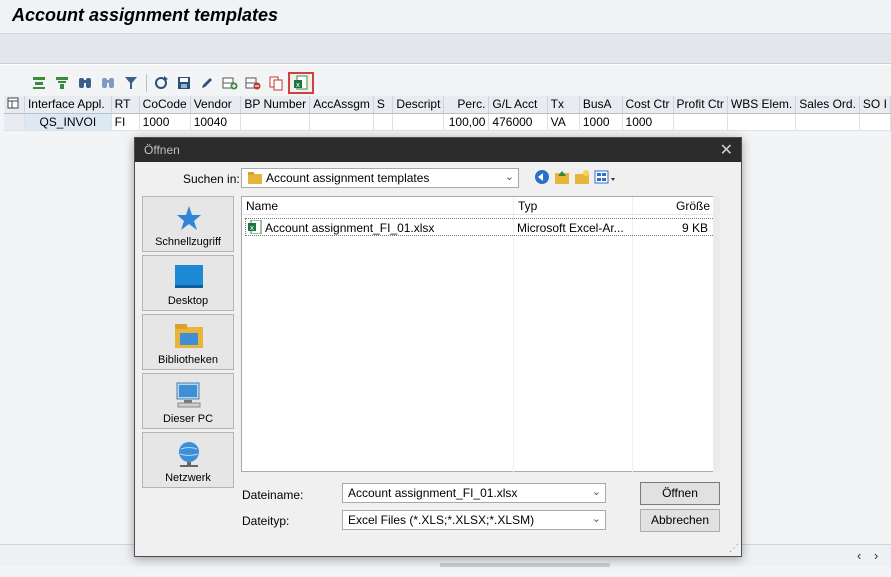 This screenshot has width=891, height=577. What do you see at coordinates (601, 105) in the screenshot?
I see `col-header: BusA` at bounding box center [601, 105].